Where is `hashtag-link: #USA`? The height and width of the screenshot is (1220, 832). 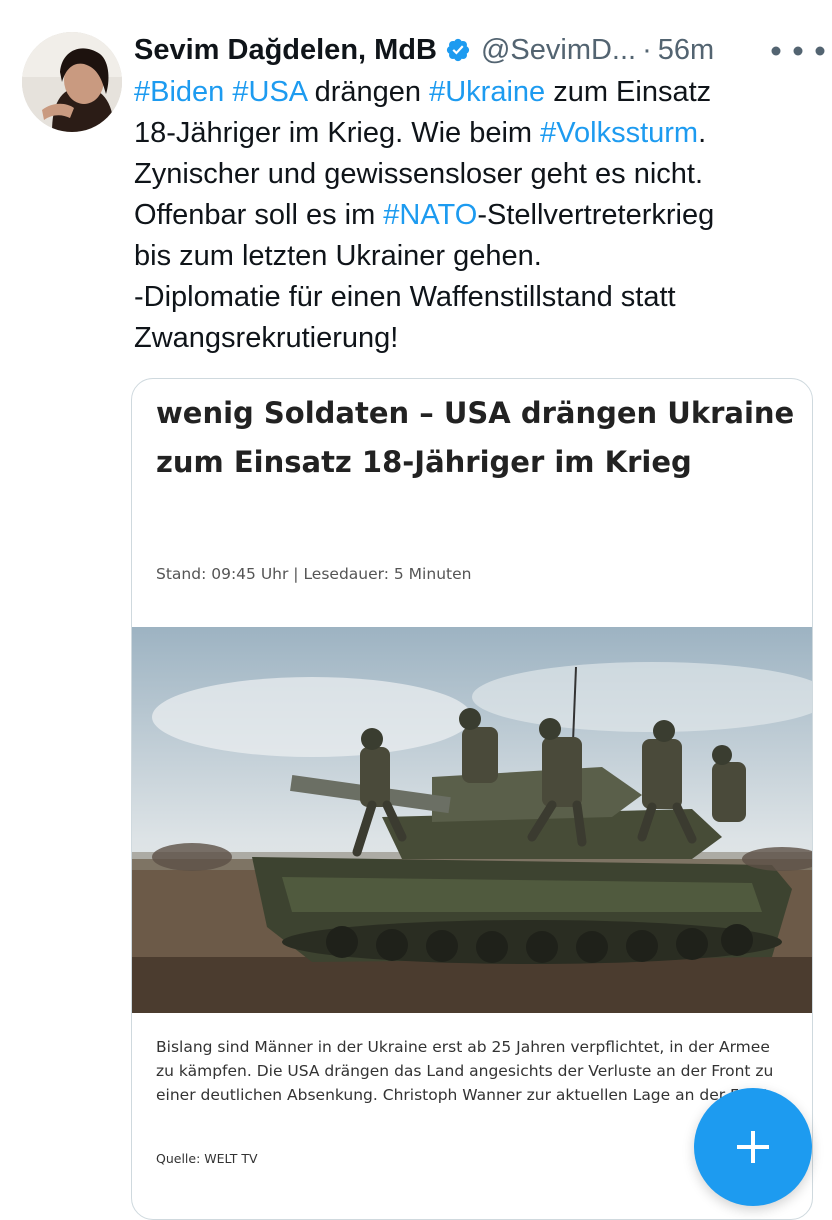
hashtag-link: #USA is located at coordinates (269, 92).